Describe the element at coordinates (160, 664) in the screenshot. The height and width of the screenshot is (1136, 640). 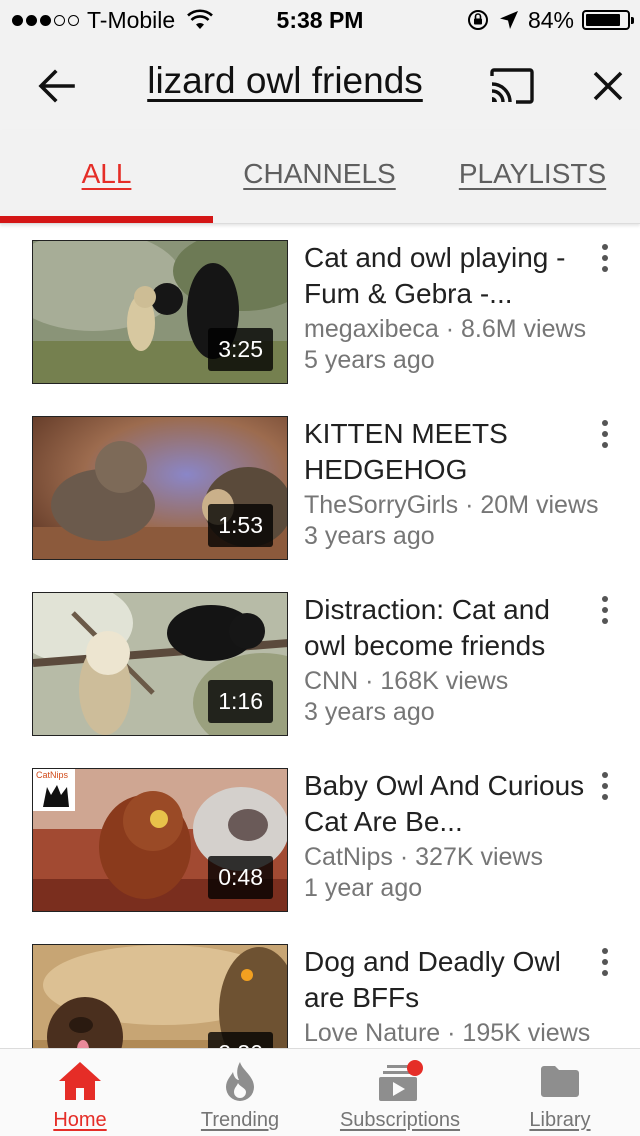
I see `video-thumbnail: 1:16` at that location.